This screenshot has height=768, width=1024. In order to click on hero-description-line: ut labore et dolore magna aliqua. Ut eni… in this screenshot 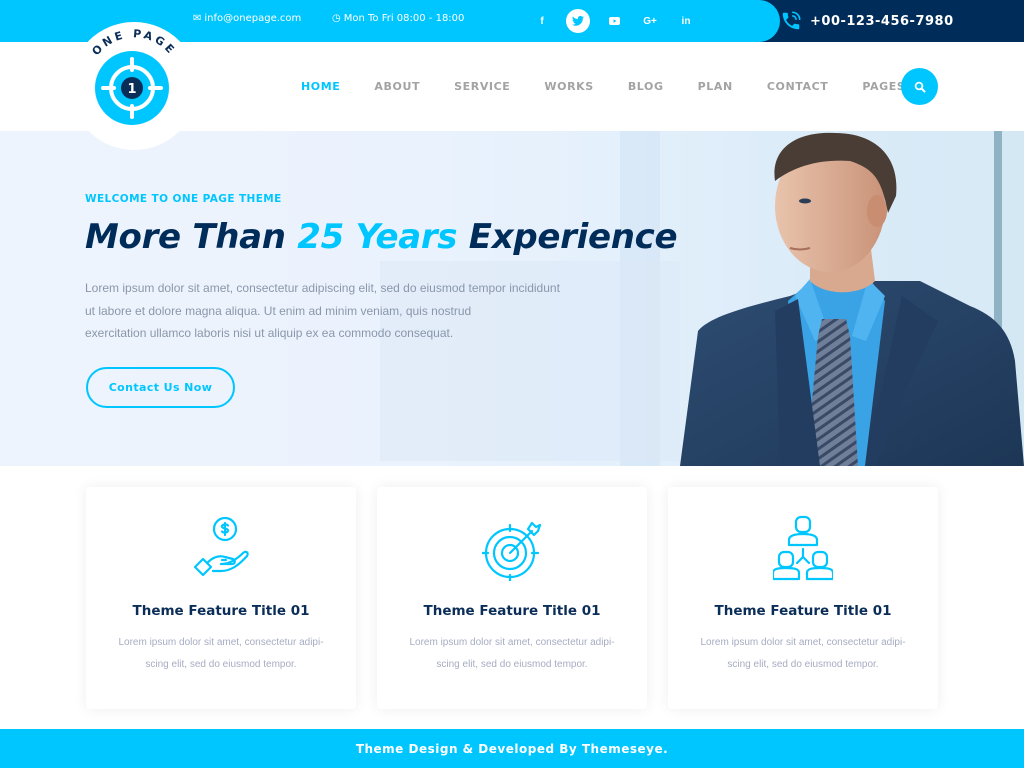, I will do `click(278, 310)`.